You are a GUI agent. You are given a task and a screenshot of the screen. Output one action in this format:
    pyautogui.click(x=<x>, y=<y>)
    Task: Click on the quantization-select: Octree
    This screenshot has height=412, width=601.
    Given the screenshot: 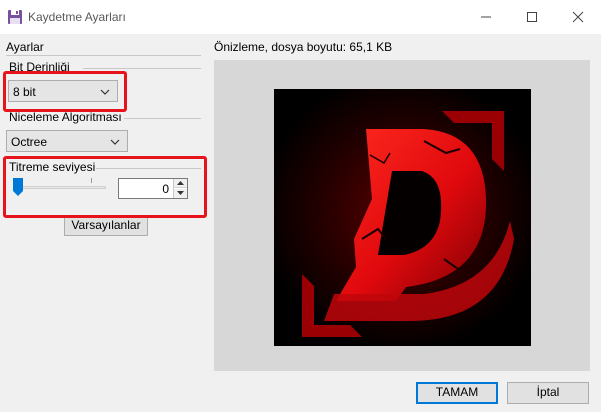 What is the action you would take?
    pyautogui.click(x=67, y=141)
    